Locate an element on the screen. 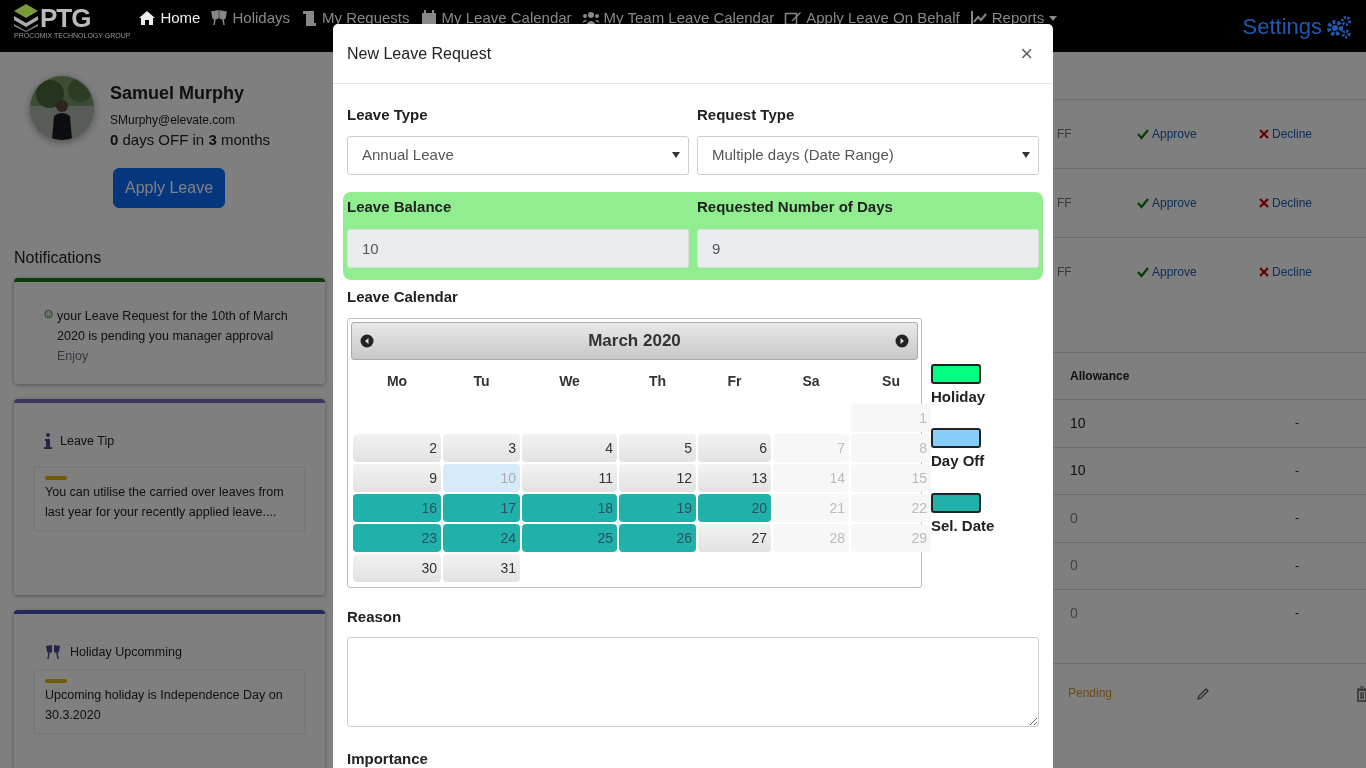 This screenshot has height=768, width=1366. reason-field is located at coordinates (693, 682).